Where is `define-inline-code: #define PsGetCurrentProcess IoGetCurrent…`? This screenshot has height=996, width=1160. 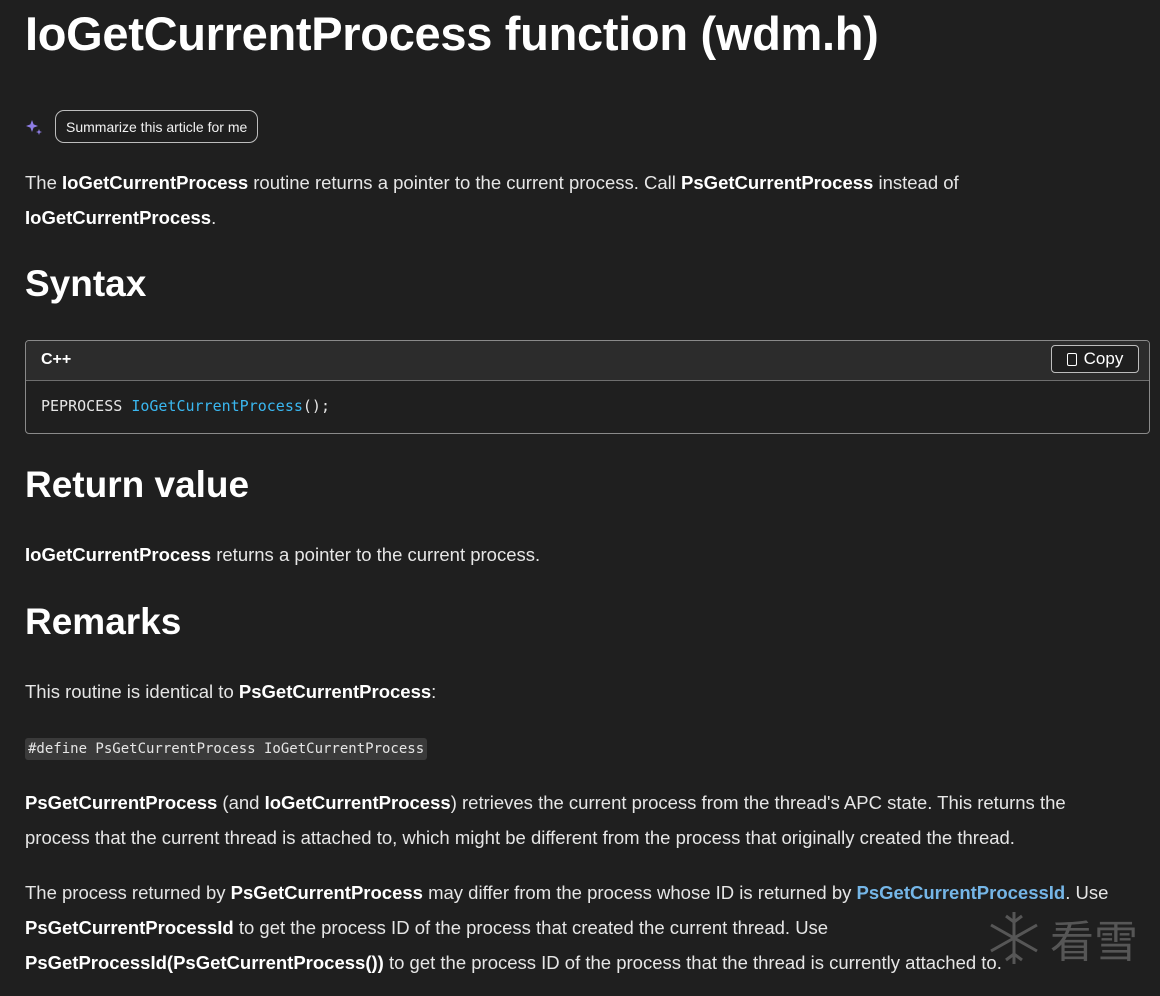 define-inline-code: #define PsGetCurrentProcess IoGetCurrent… is located at coordinates (226, 749).